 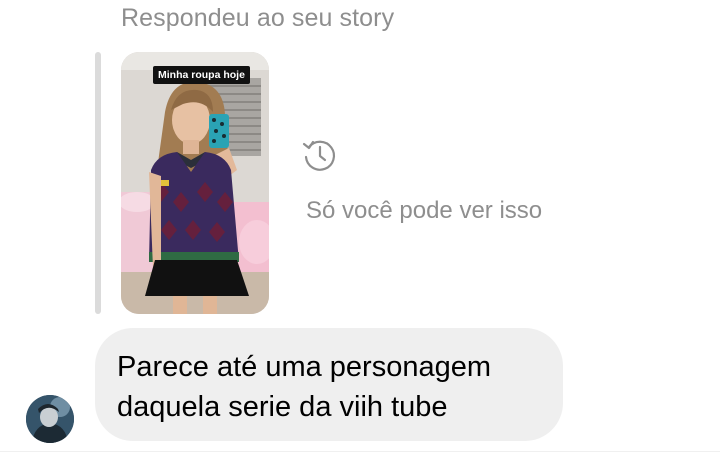 What do you see at coordinates (258, 18) in the screenshot?
I see `reply-header: Respondeu ao seu story` at bounding box center [258, 18].